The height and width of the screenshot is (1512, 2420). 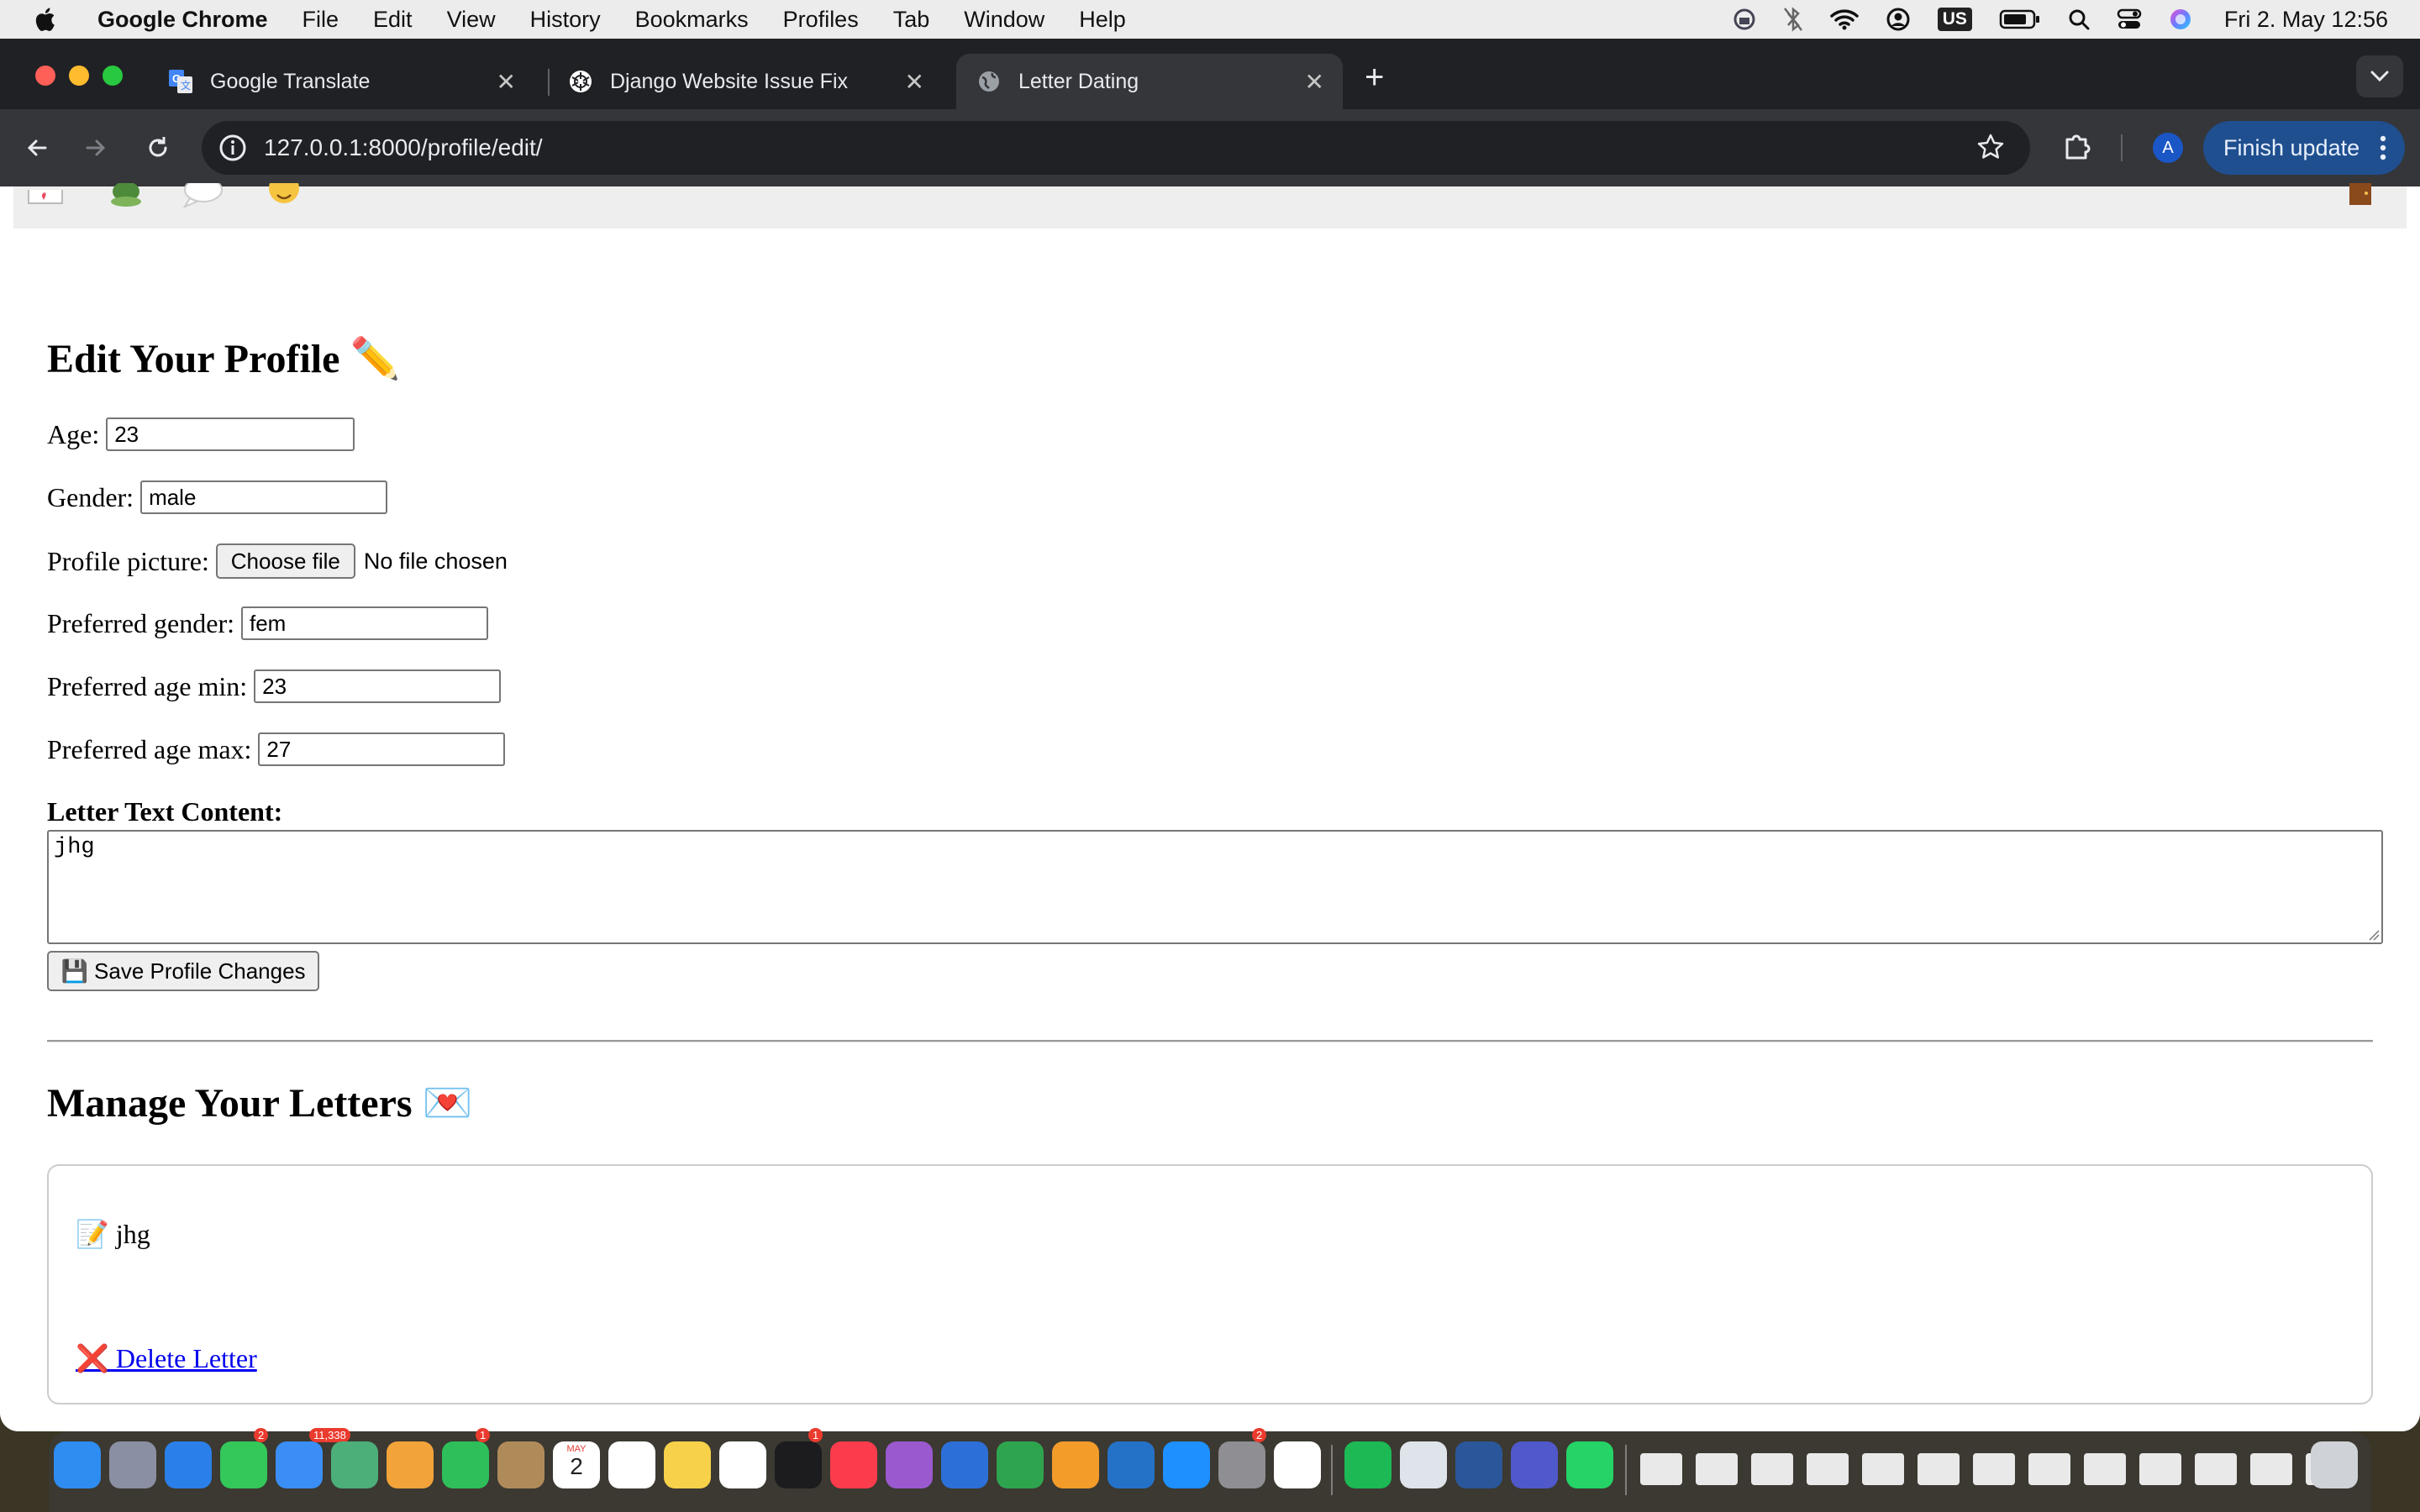 I want to click on dock-word-icon, so click(x=1478, y=1464).